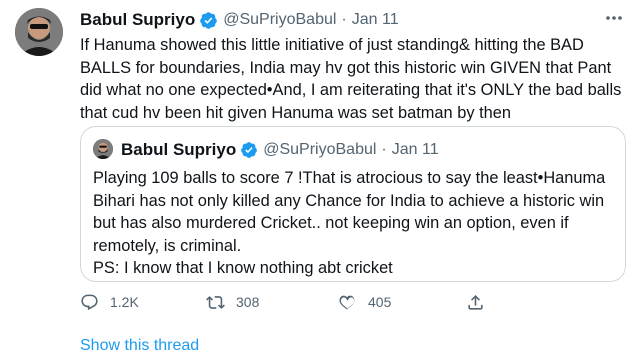  What do you see at coordinates (232, 302) in the screenshot?
I see `retweet-button: 308` at bounding box center [232, 302].